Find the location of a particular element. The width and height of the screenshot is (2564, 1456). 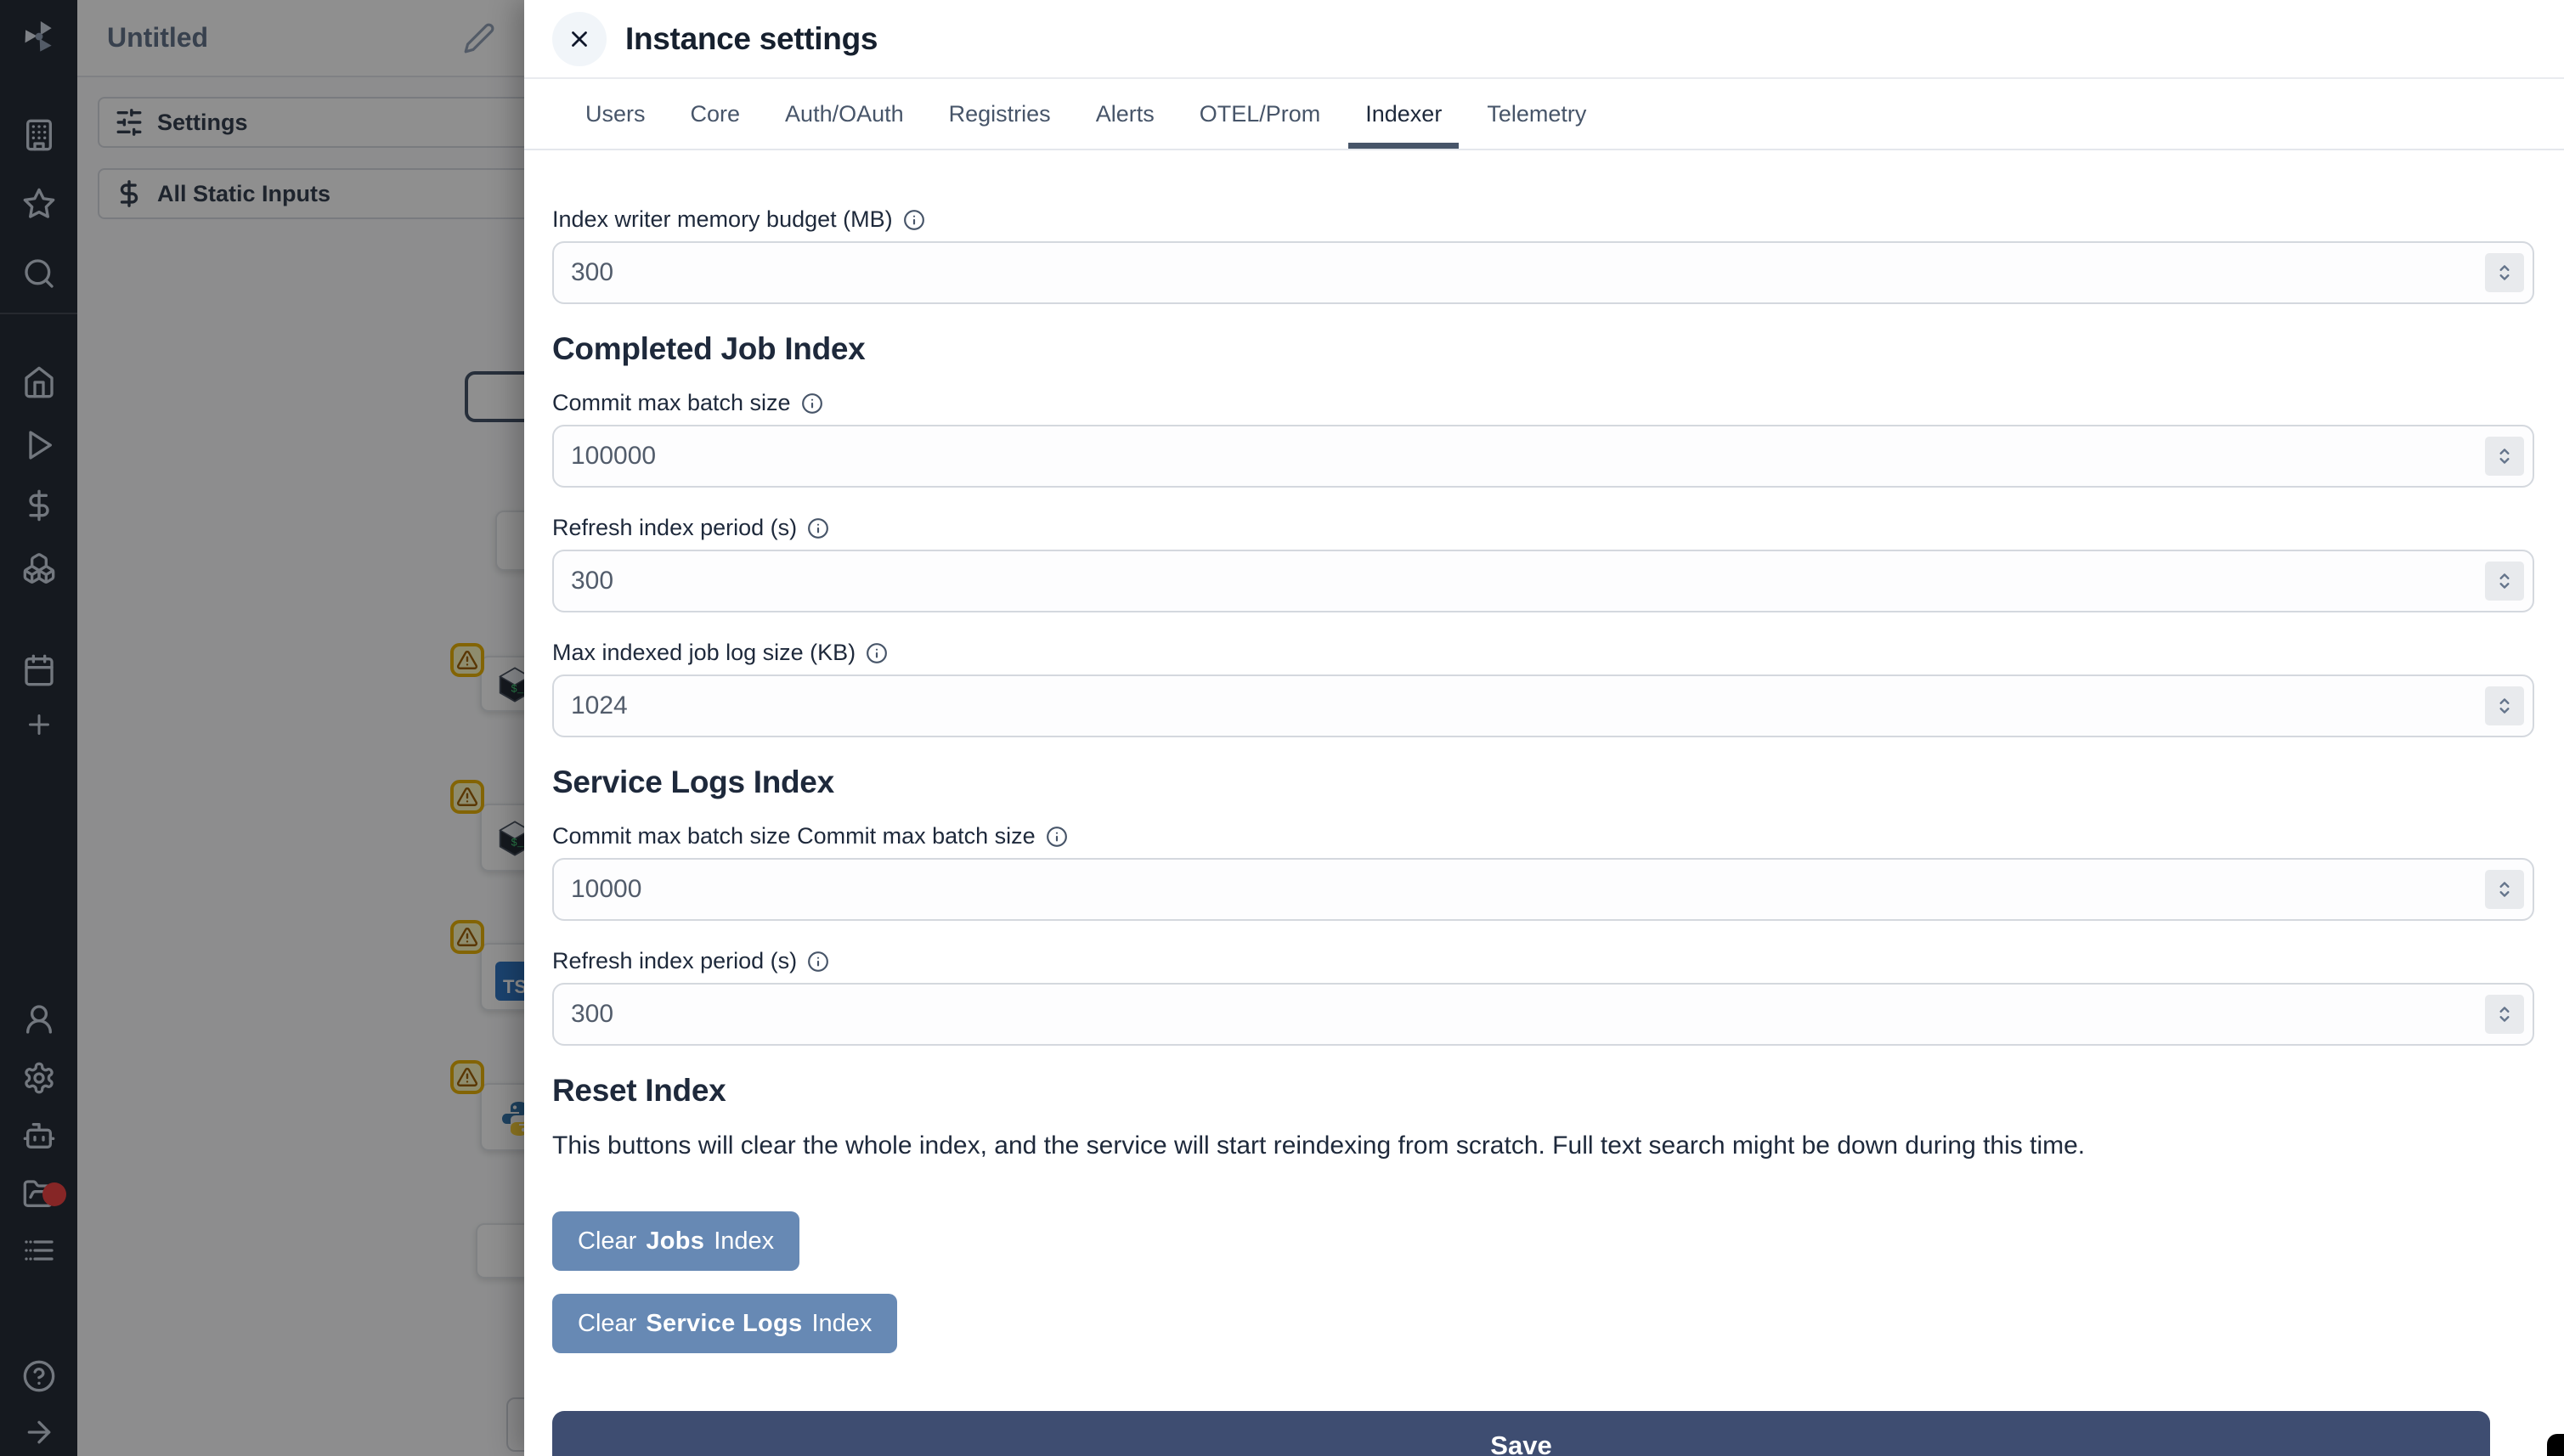

commit-max-batch-size-input is located at coordinates (1543, 456).